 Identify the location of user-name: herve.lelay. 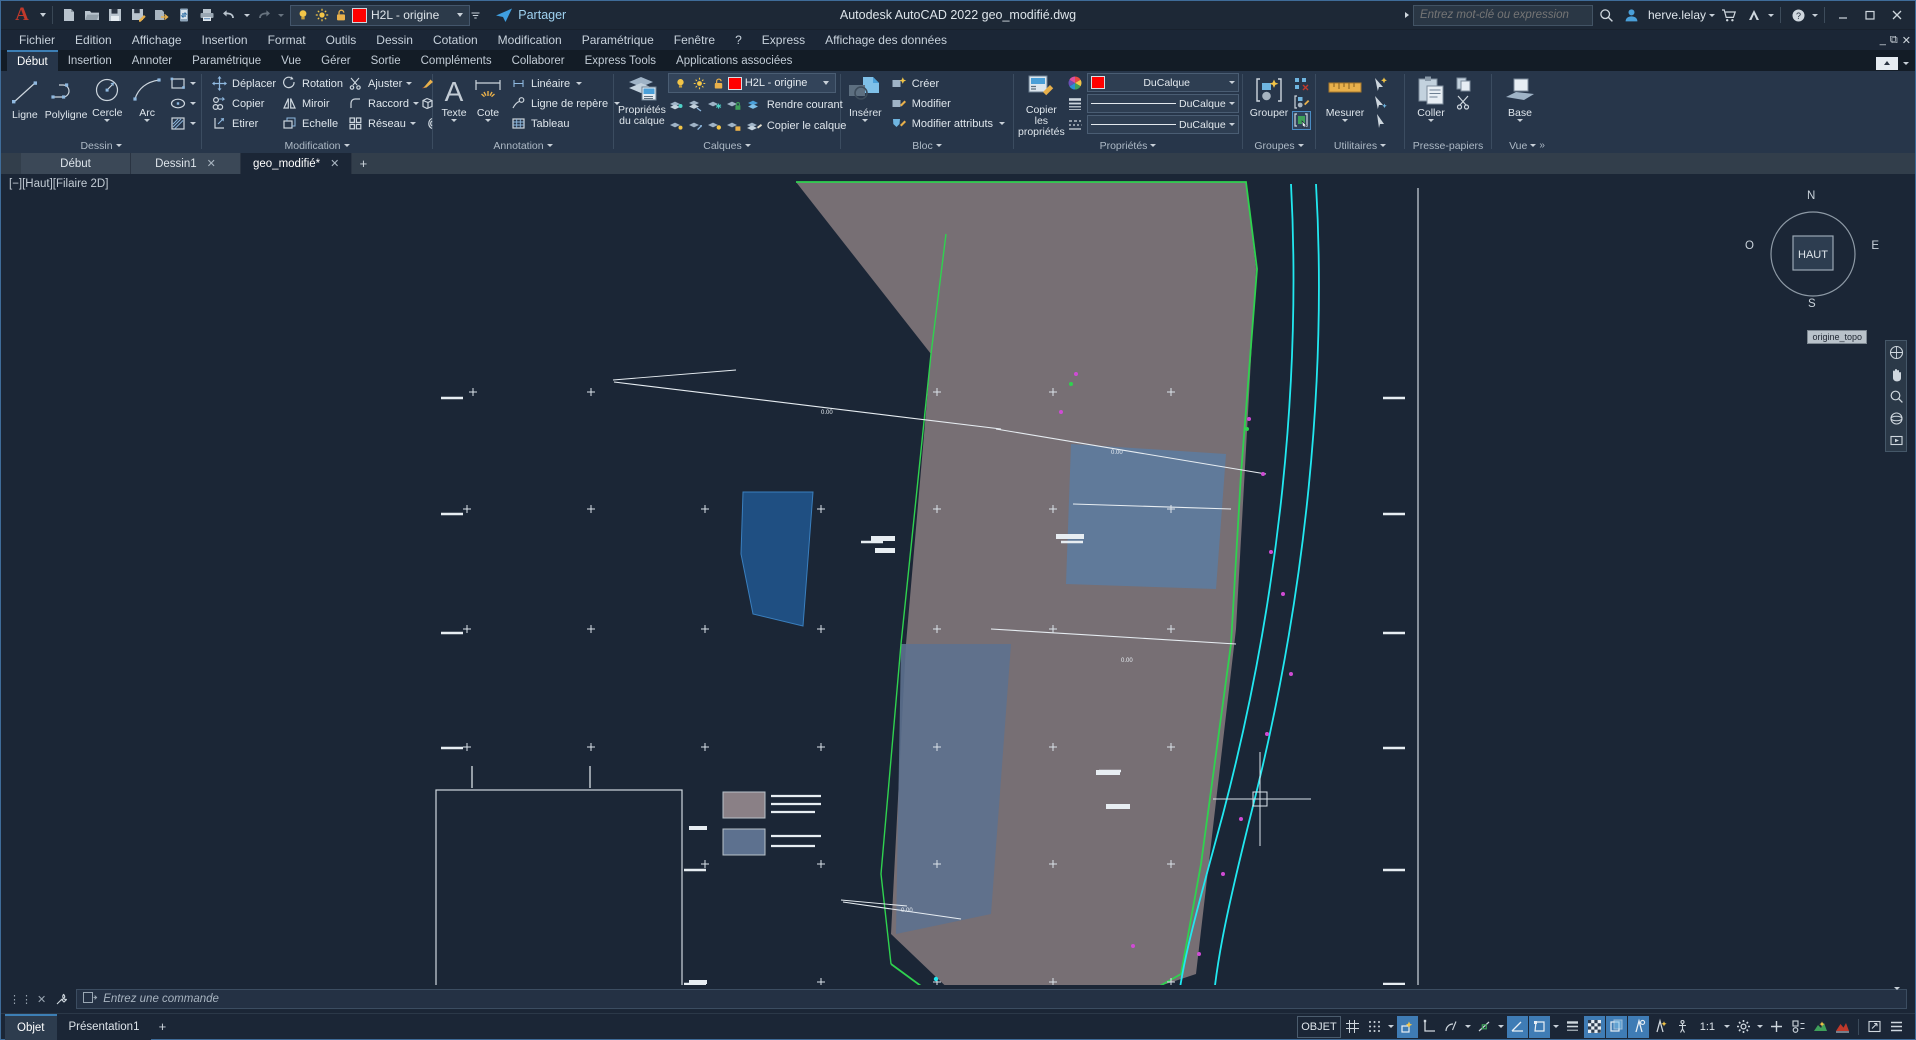
(1677, 15).